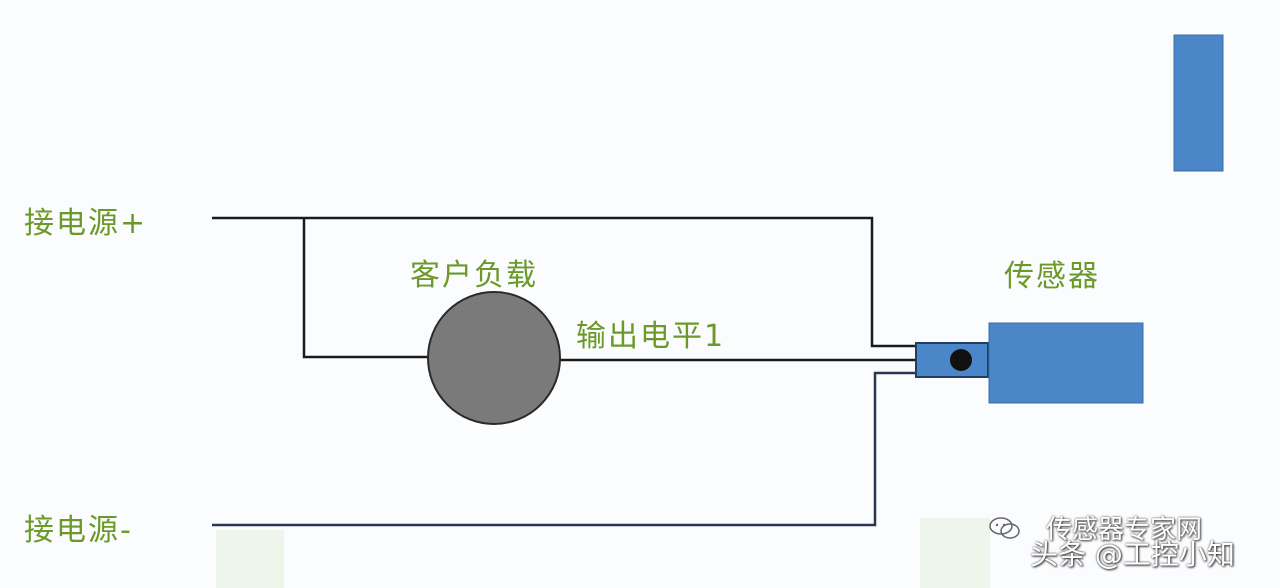  What do you see at coordinates (494, 358) in the screenshot?
I see `load-circle` at bounding box center [494, 358].